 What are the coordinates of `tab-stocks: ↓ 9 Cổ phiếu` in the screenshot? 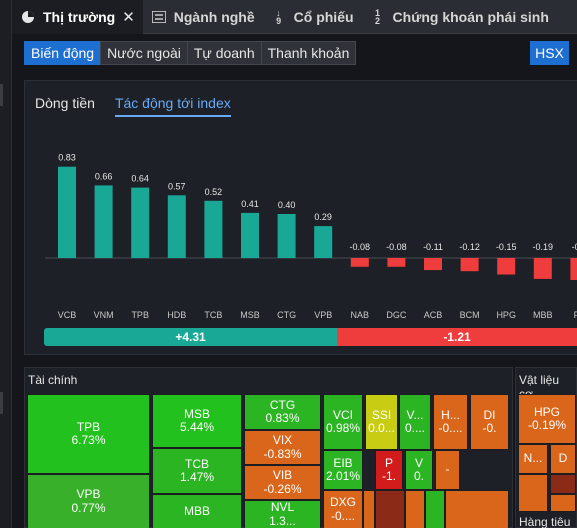 It's located at (312, 17).